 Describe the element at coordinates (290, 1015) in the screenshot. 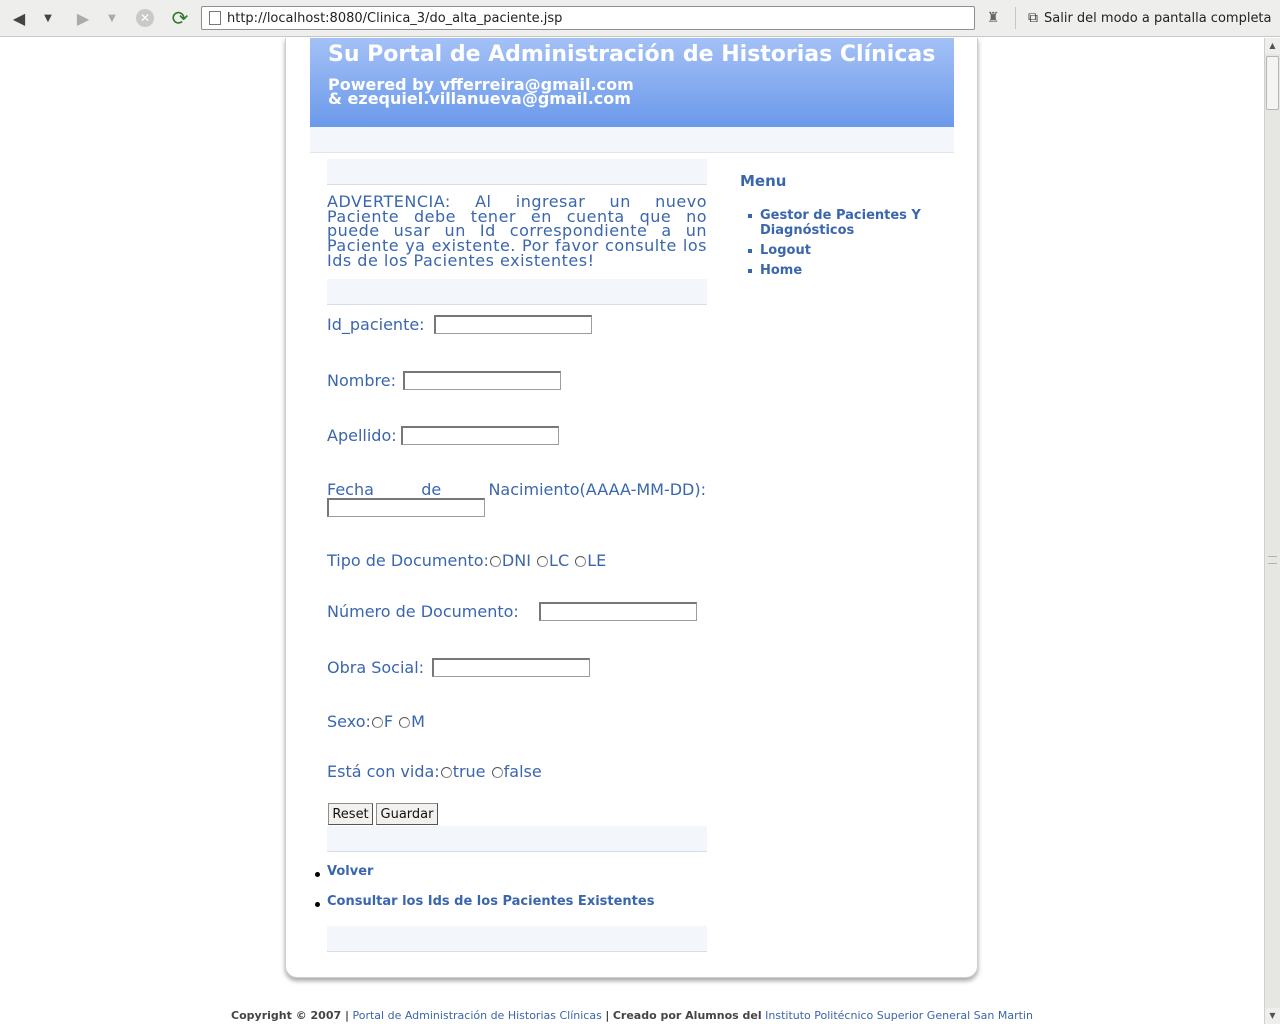

I see `footer-copyright: Copyright © 2007 |` at that location.